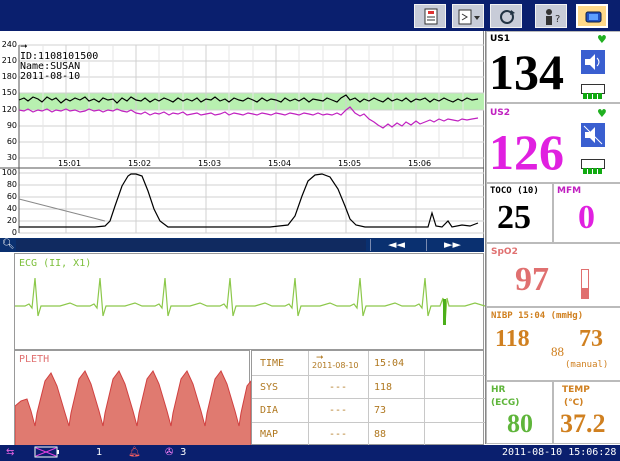 The image size is (620, 461). Describe the element at coordinates (210, 163) in the screenshot. I see `time-label: 15:03` at that location.